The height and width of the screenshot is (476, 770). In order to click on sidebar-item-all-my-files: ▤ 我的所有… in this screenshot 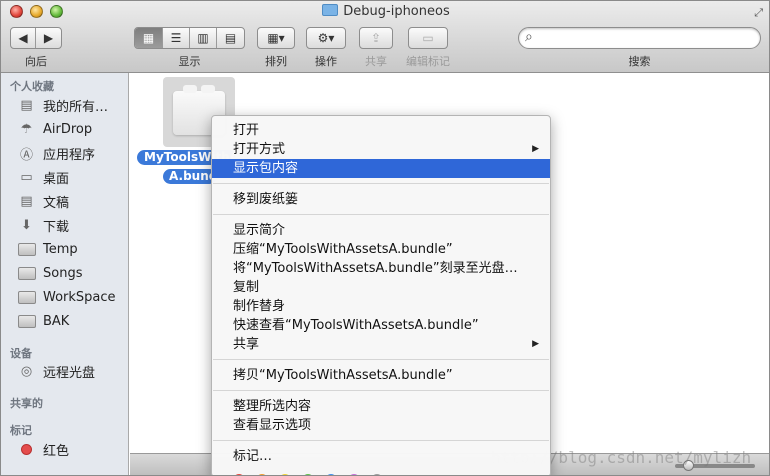, I will do `click(72, 105)`.